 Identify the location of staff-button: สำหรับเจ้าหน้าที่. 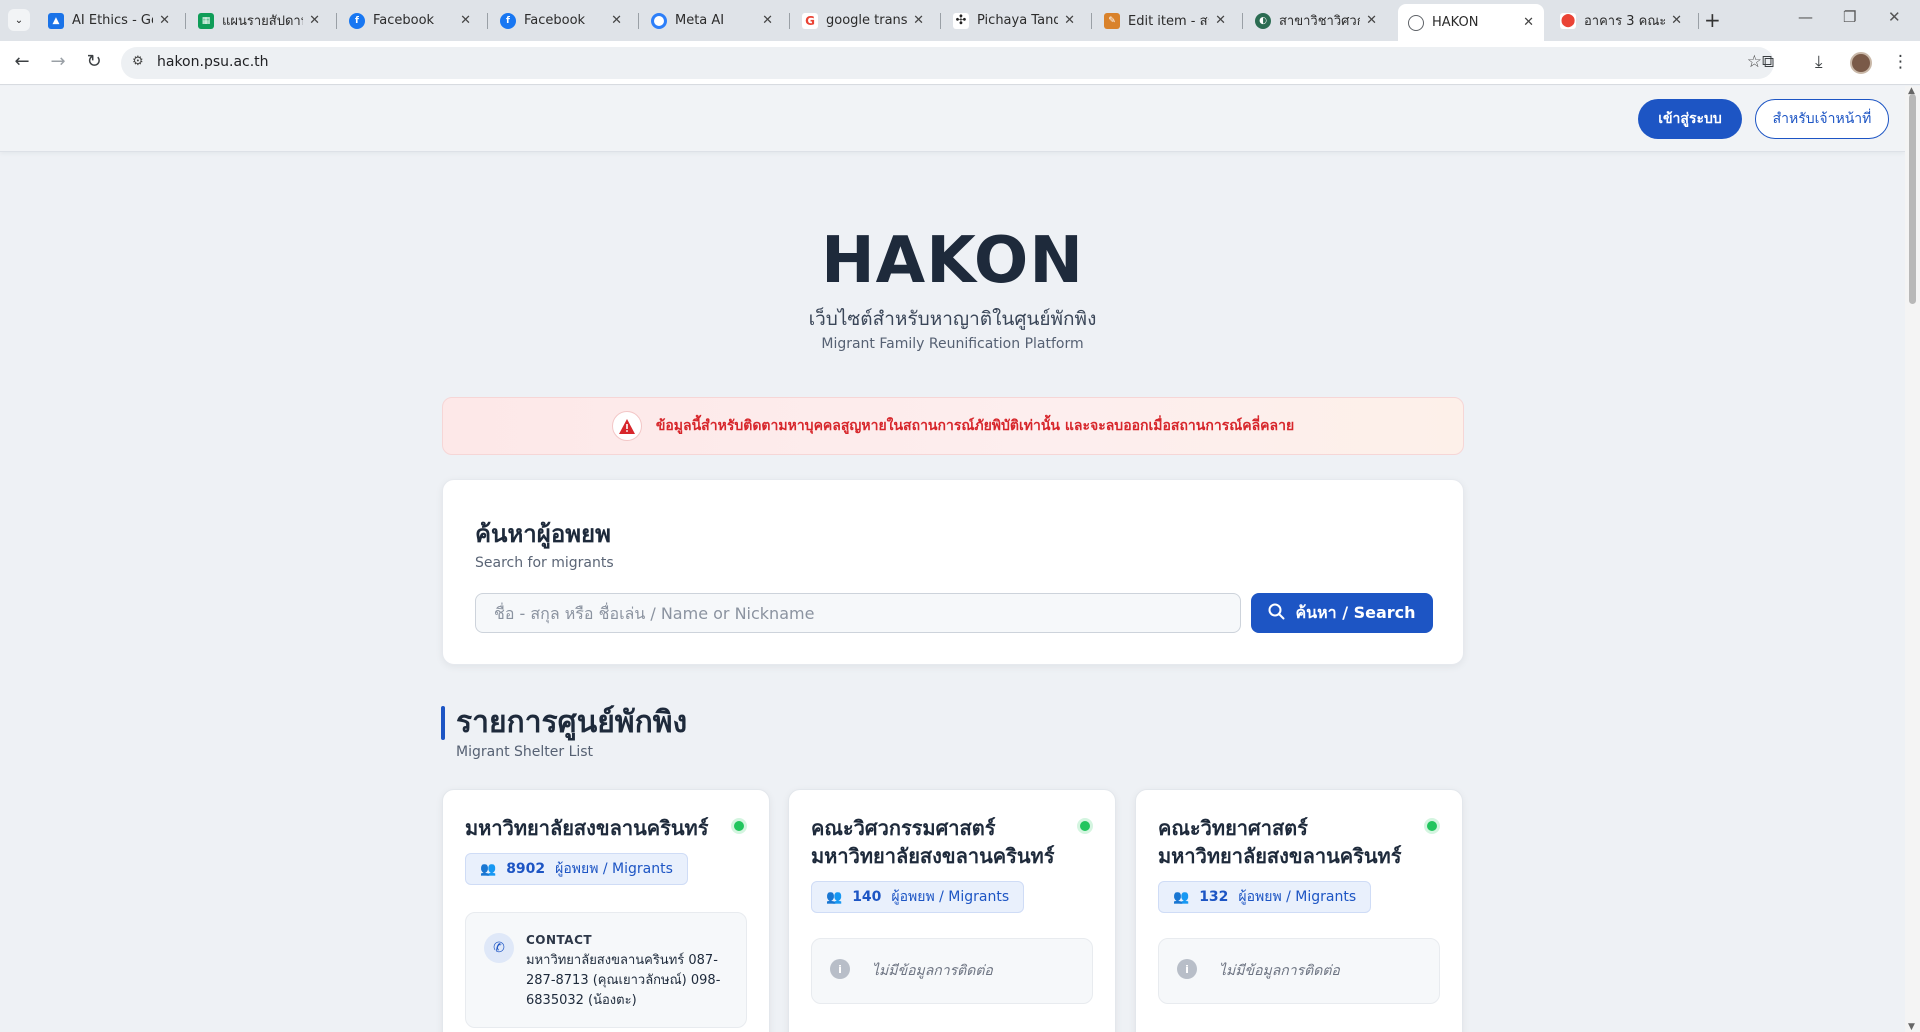
(1822, 119).